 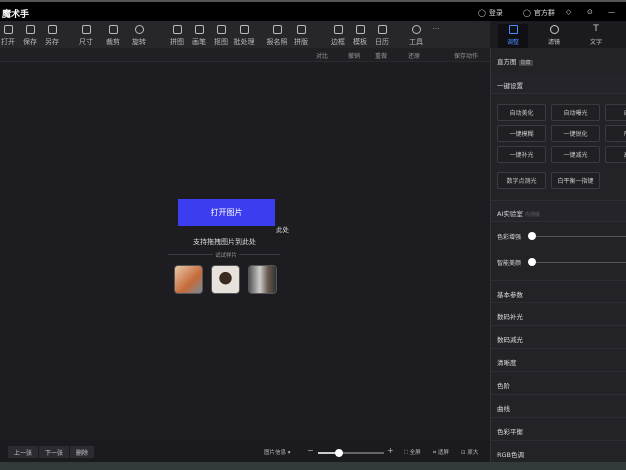 What do you see at coordinates (509, 237) in the screenshot?
I see `color-enhance-label: 色彩增强` at bounding box center [509, 237].